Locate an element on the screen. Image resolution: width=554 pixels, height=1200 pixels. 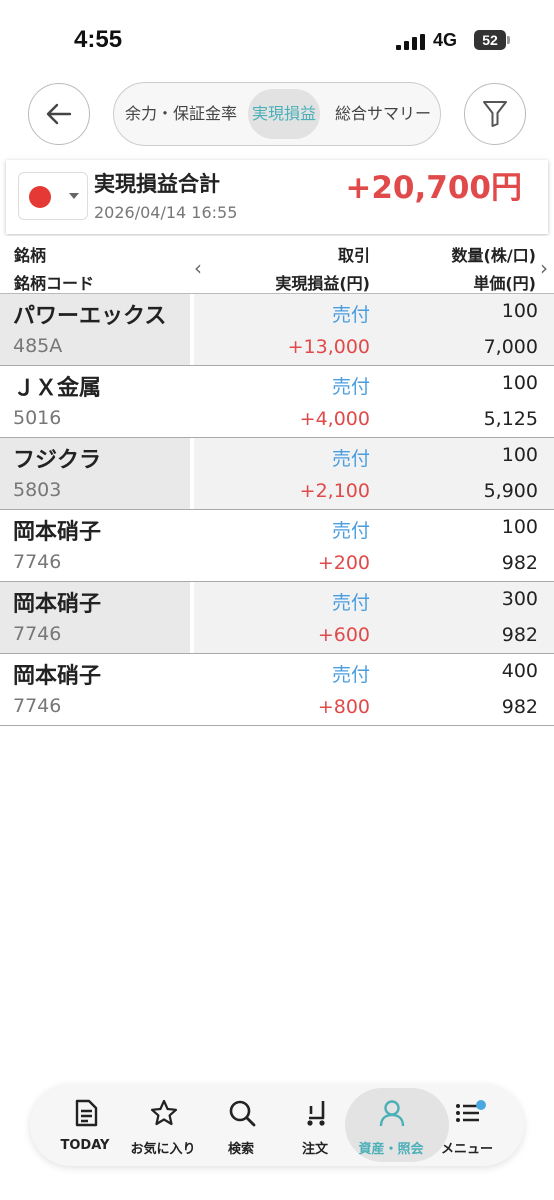
status-time: 4:55 is located at coordinates (98, 39).